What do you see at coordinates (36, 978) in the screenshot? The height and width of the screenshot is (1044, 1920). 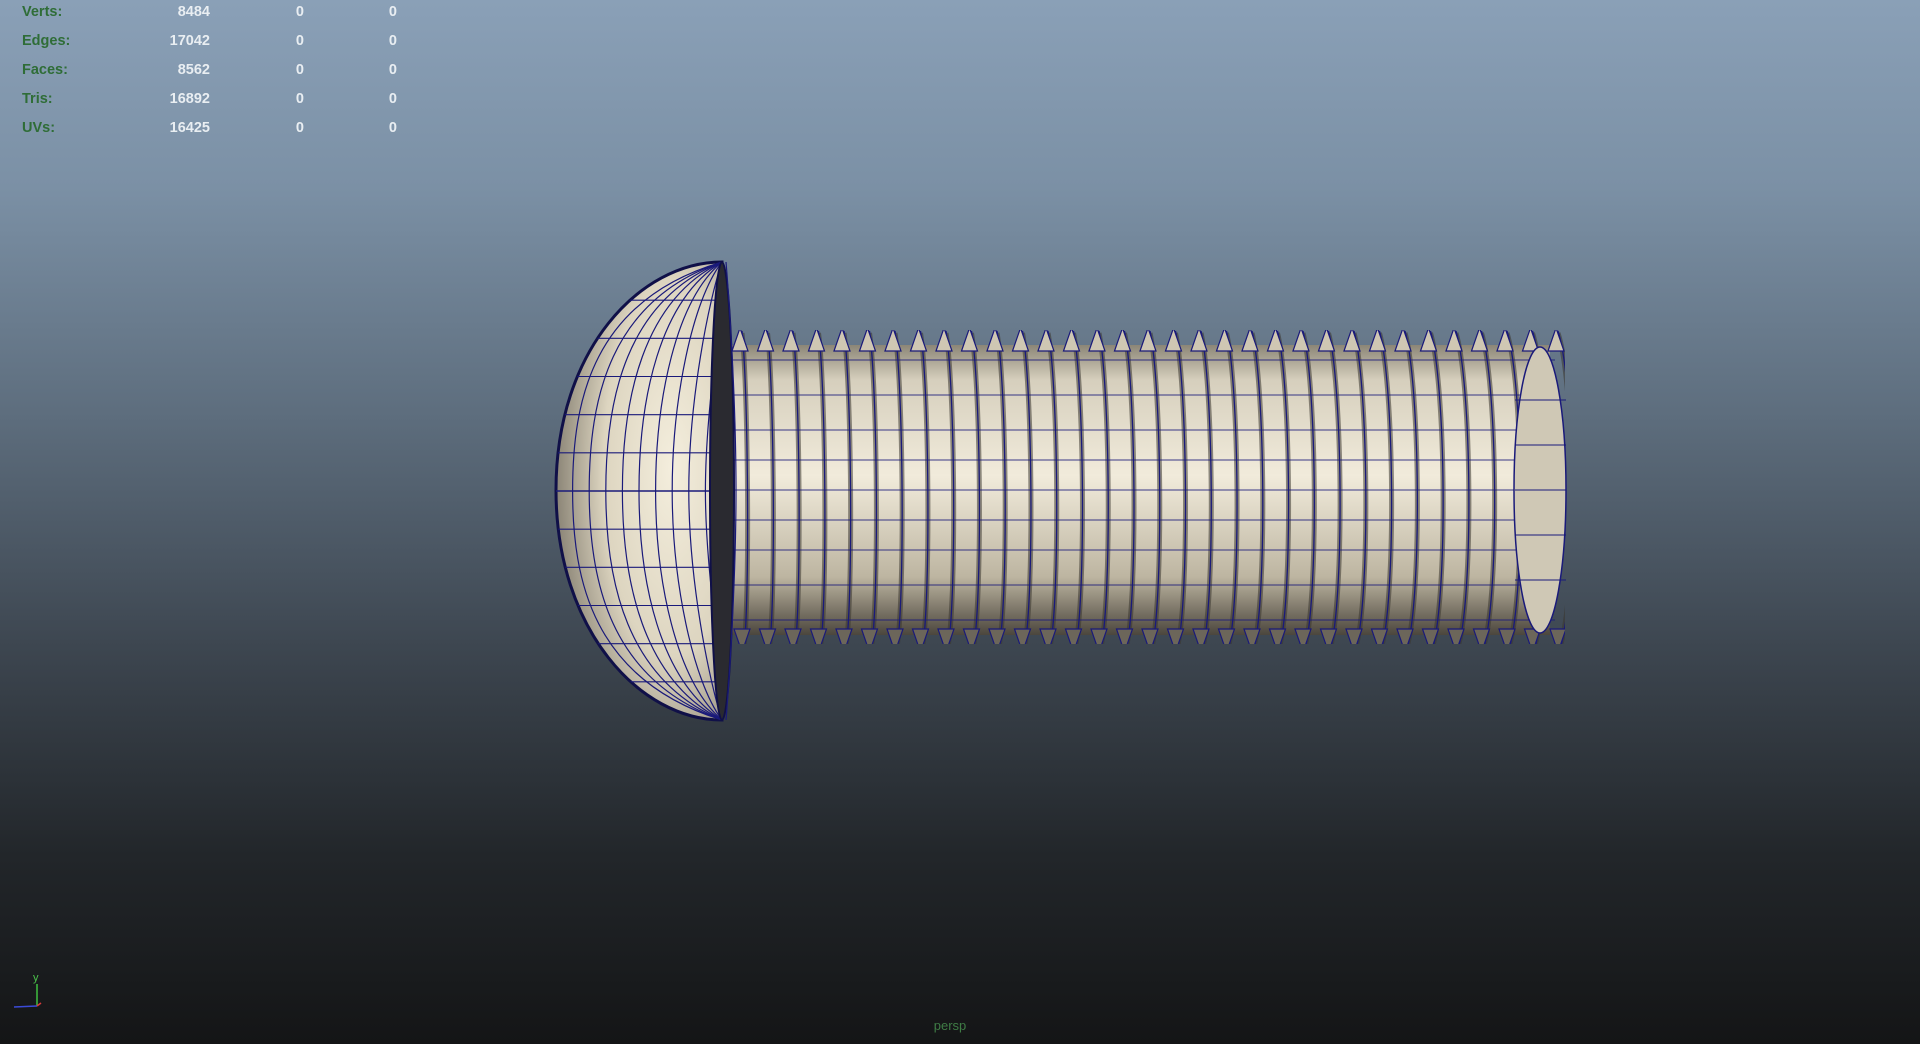 I see `axis-y-label: y` at bounding box center [36, 978].